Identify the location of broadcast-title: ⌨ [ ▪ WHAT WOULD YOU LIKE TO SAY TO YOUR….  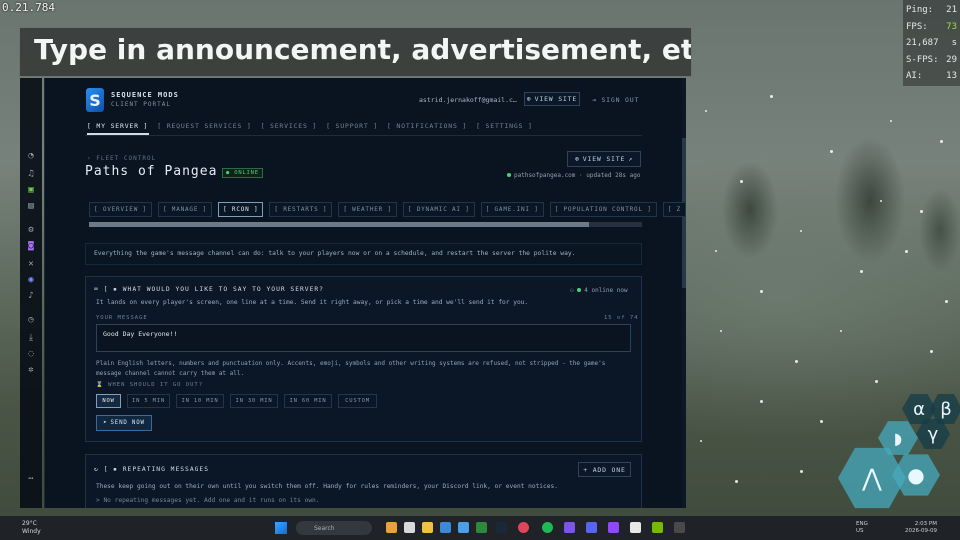
(209, 289).